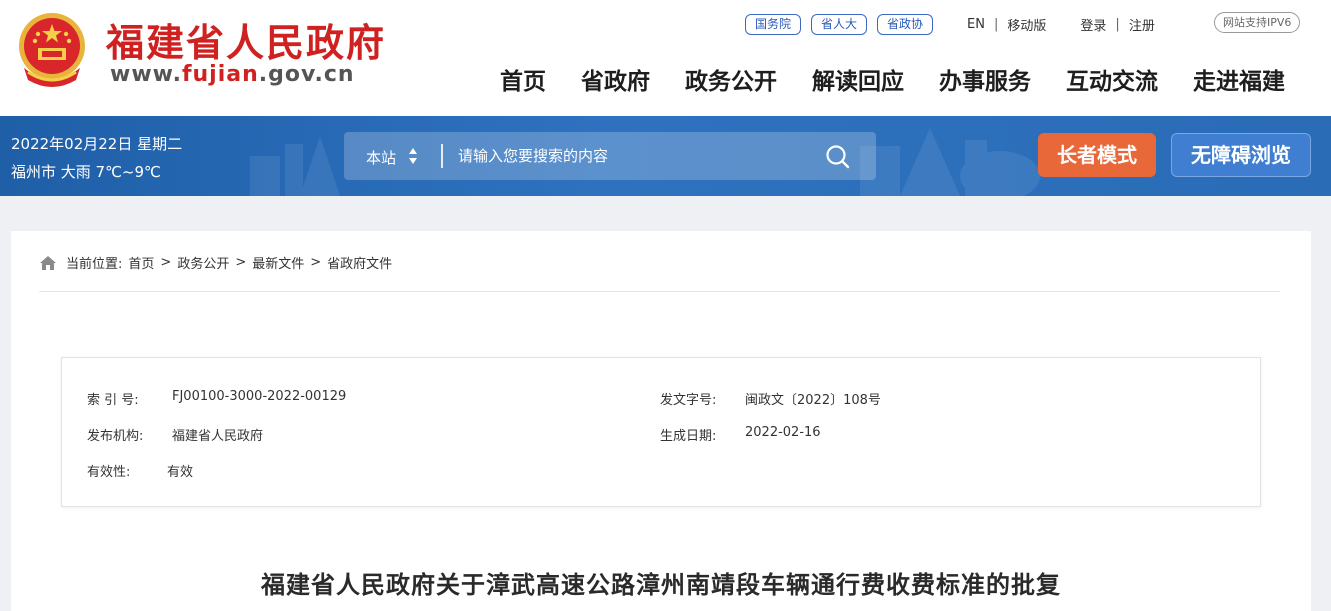 Image resolution: width=1331 pixels, height=611 pixels. What do you see at coordinates (659, 291) in the screenshot?
I see `breadcrumb-divider` at bounding box center [659, 291].